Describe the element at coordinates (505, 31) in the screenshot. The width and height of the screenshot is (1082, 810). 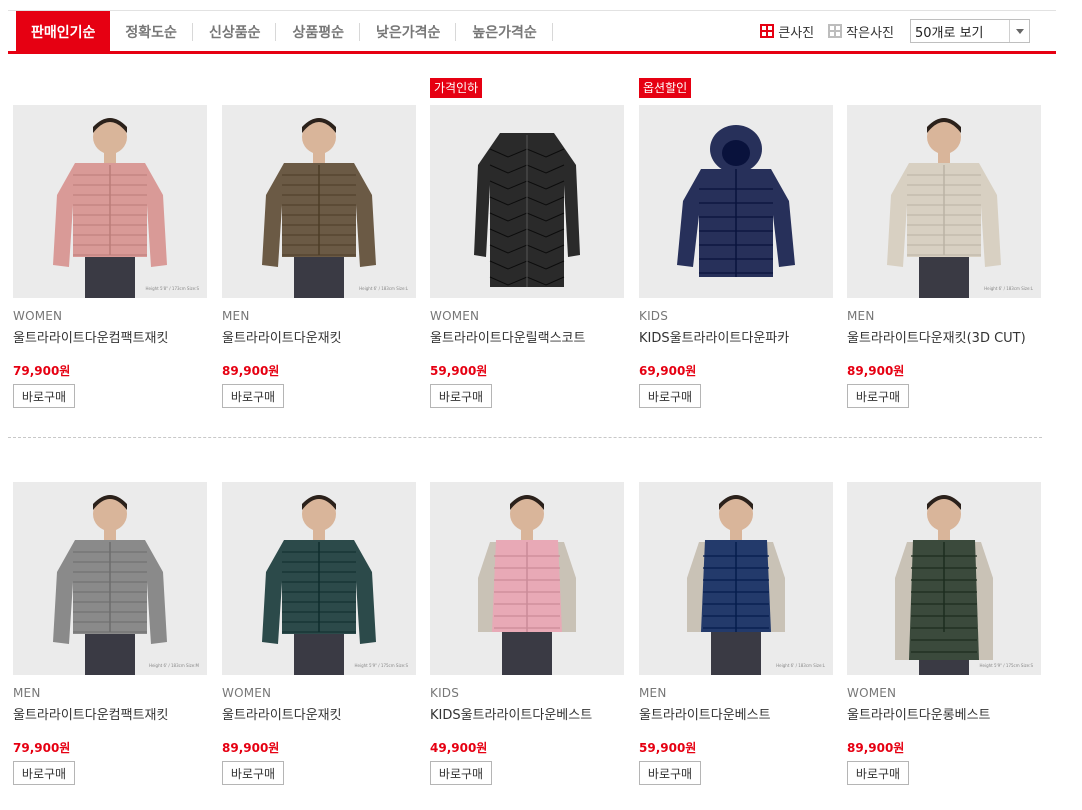
I see `sort-tab-price-high: 높은가격순` at that location.